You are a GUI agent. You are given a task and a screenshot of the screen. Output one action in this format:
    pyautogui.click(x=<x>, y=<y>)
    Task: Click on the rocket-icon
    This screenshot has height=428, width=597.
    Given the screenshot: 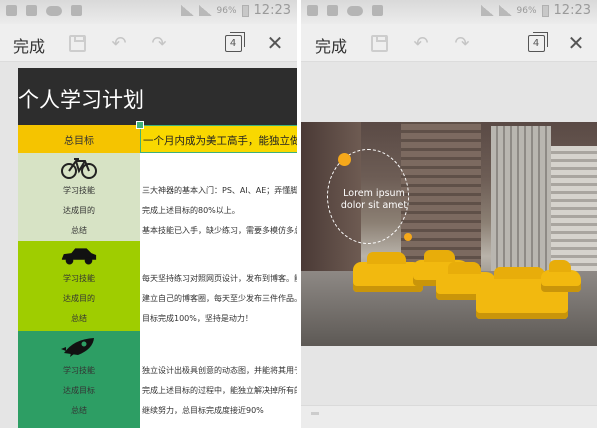 What is the action you would take?
    pyautogui.click(x=79, y=346)
    